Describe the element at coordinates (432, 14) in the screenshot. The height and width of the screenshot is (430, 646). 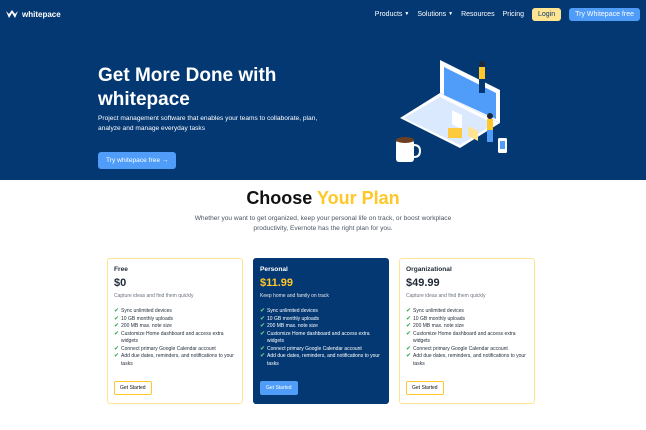
I see `nav-solutions-label: Solutions` at that location.